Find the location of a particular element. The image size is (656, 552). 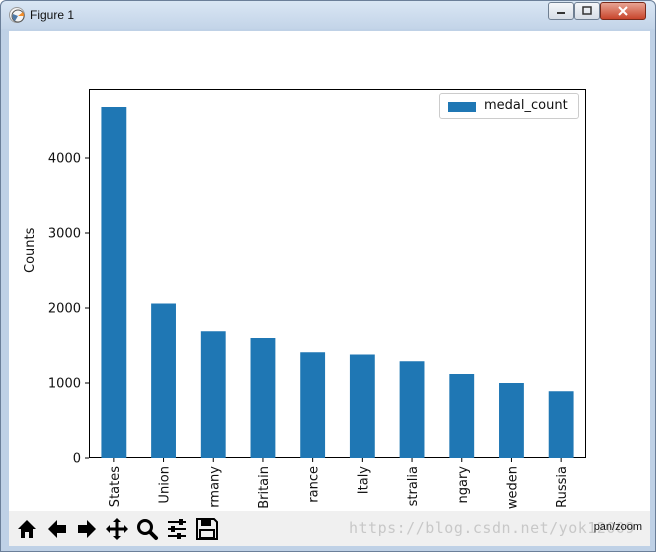

x-tick-label: Britain is located at coordinates (264, 487).